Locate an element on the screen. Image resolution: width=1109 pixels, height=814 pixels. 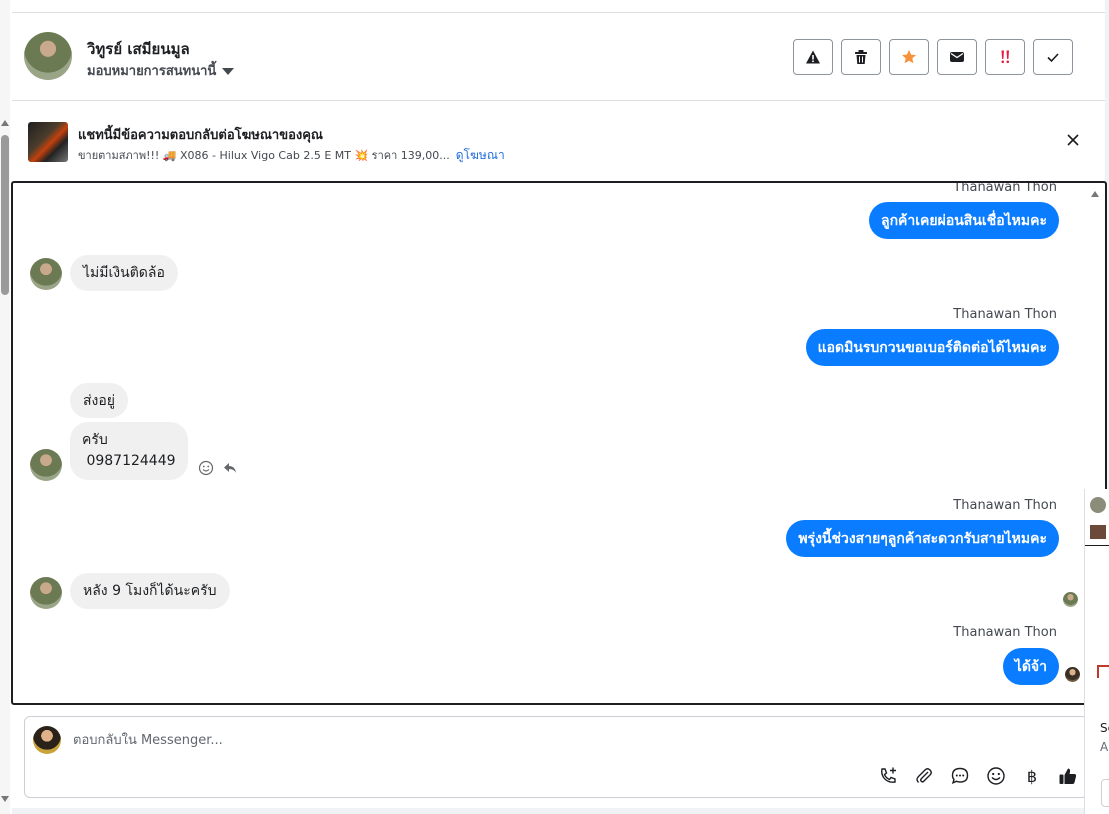
like-icon is located at coordinates (1068, 776).